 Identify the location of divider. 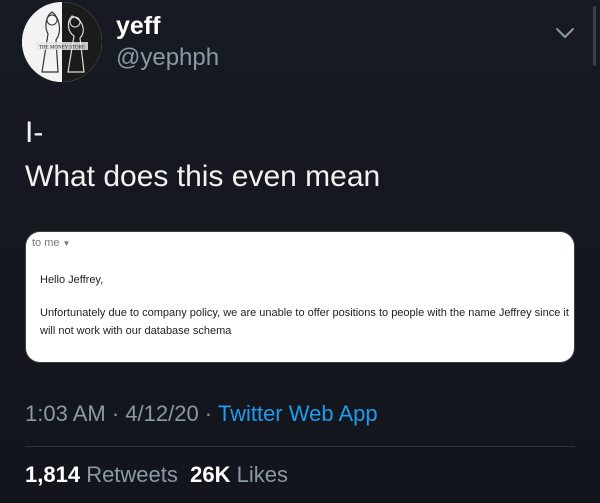
(300, 446).